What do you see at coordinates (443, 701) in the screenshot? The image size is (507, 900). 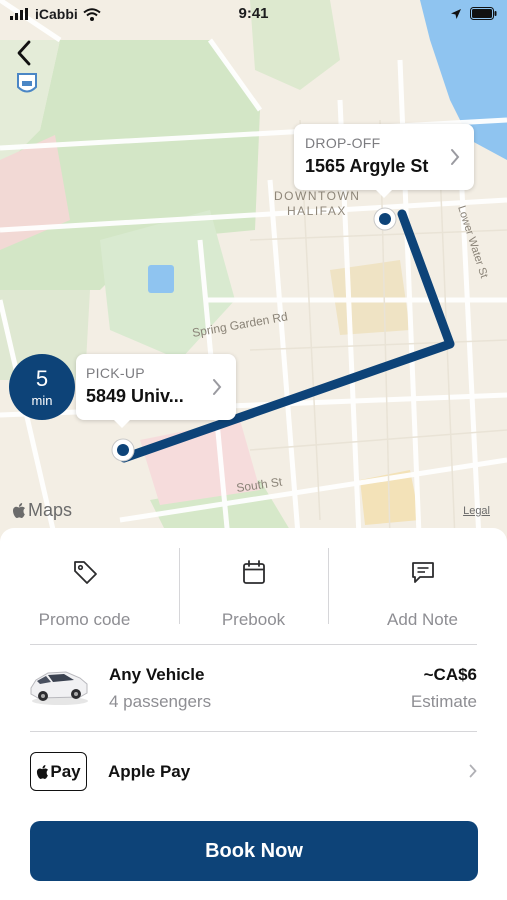 I see `fare-estimate-label: Estimate` at bounding box center [443, 701].